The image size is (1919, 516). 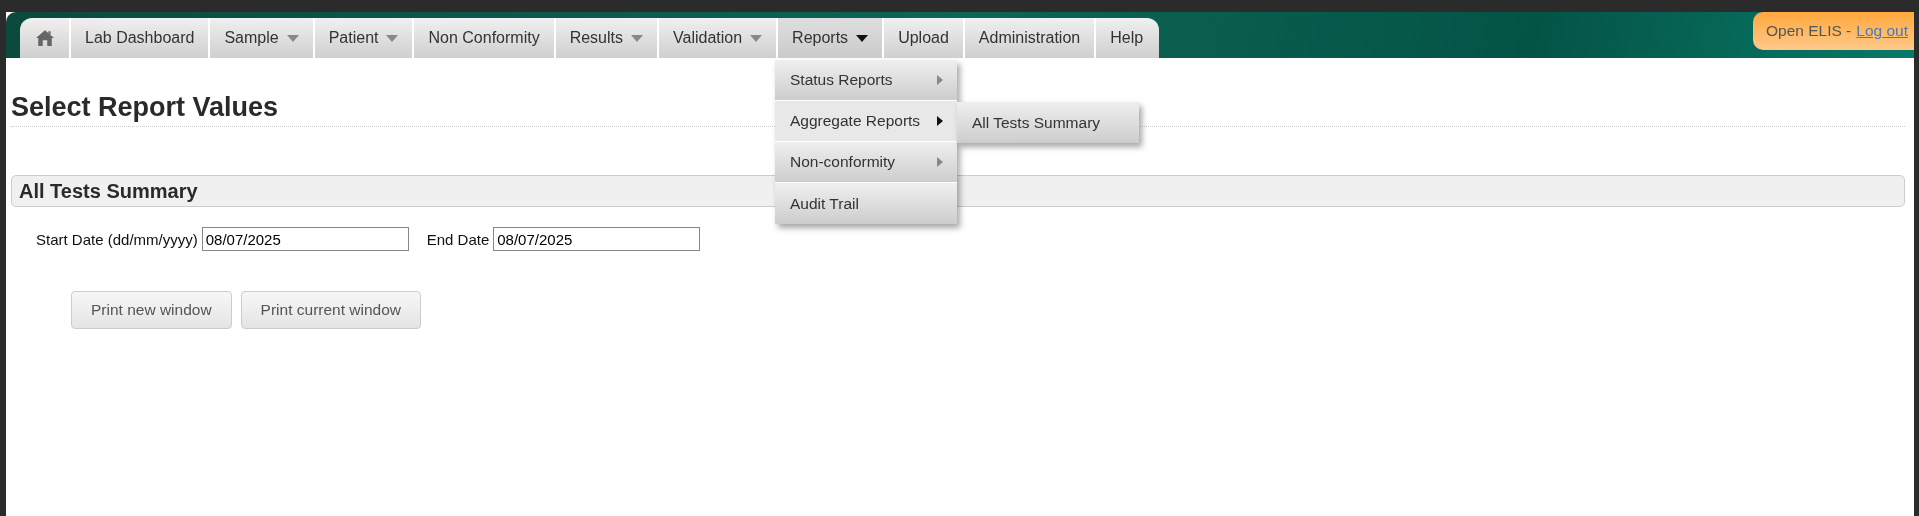 What do you see at coordinates (607, 38) in the screenshot?
I see `nav-tab: Results` at bounding box center [607, 38].